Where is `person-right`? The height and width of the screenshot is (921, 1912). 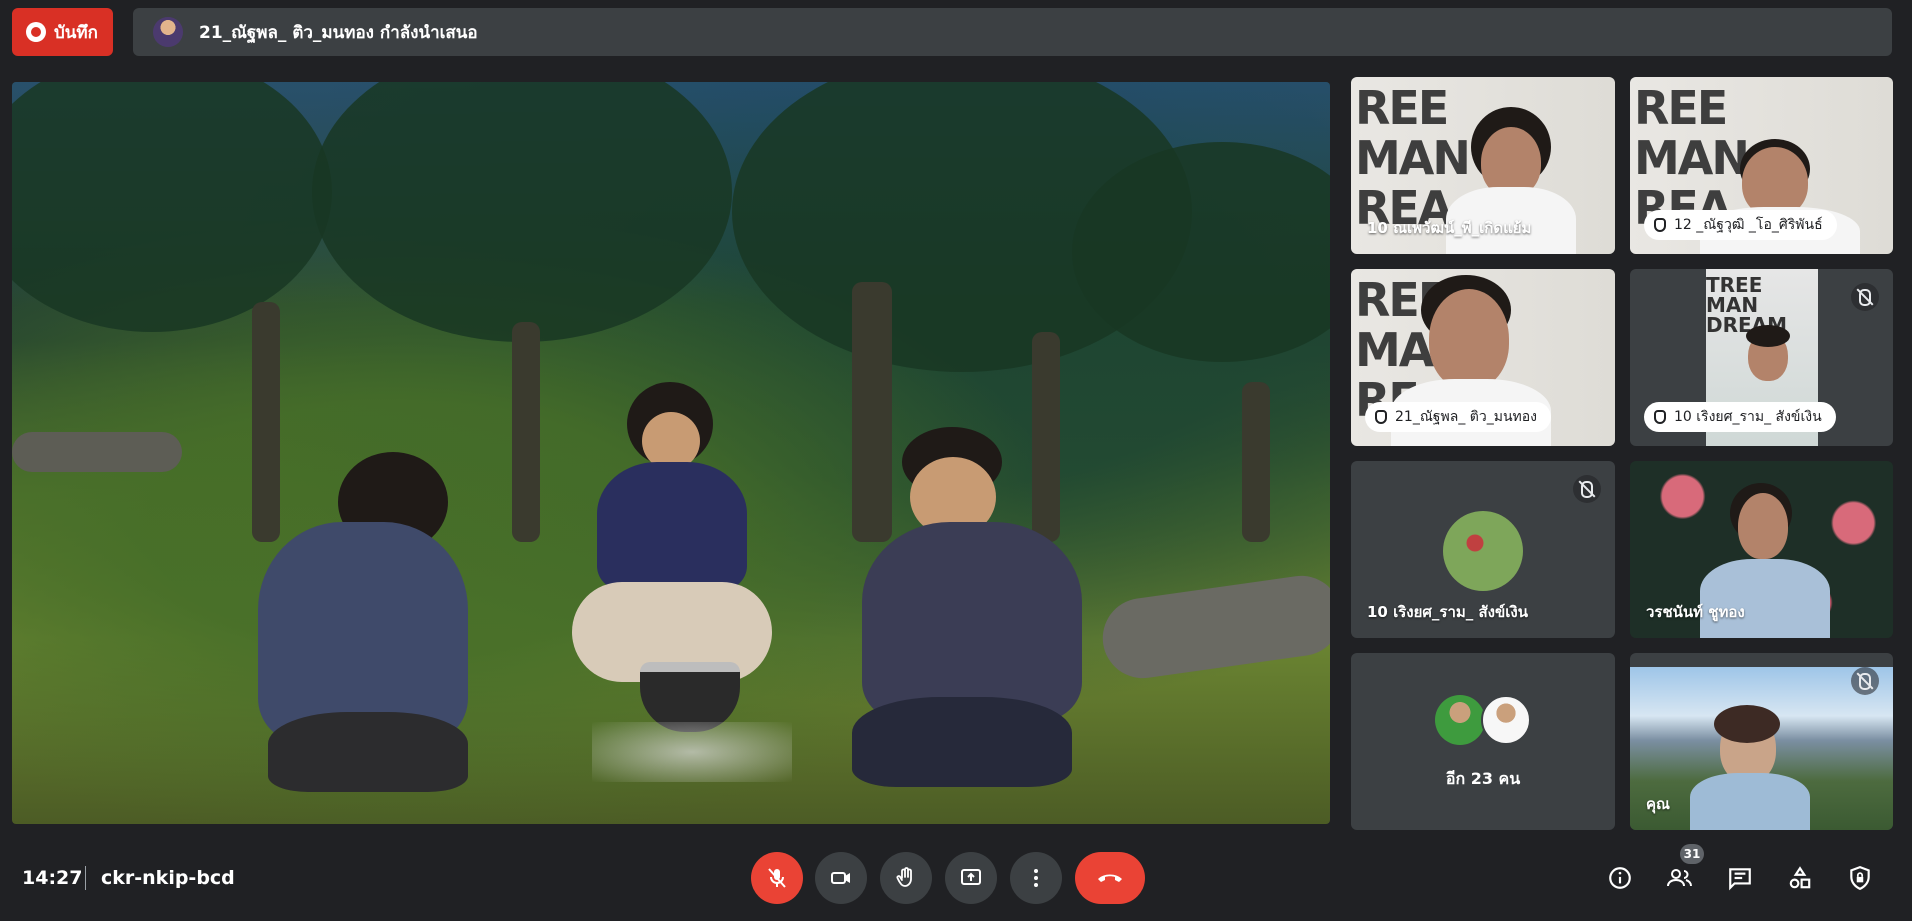
person-right is located at coordinates (972, 617).